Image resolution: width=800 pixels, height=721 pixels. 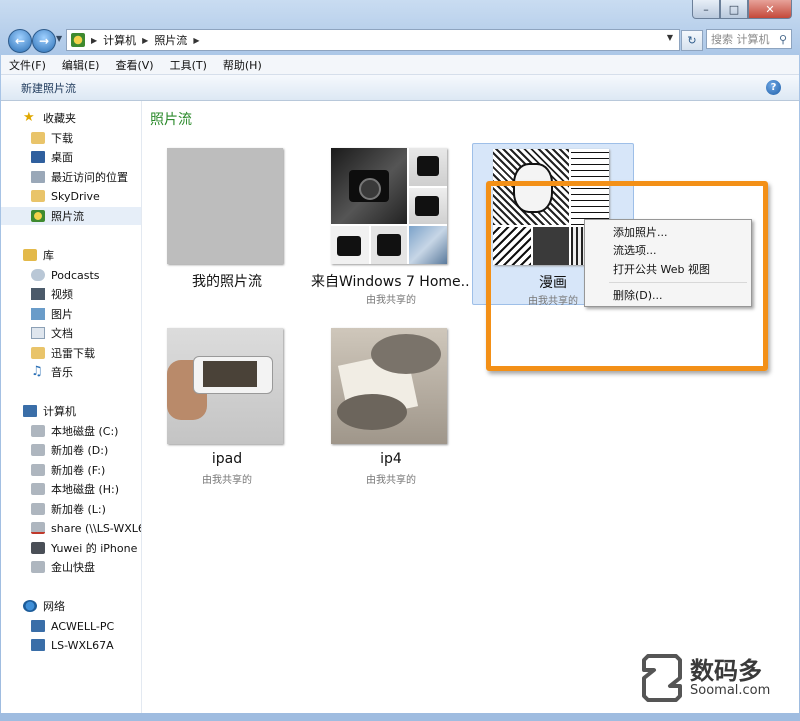 What do you see at coordinates (119, 40) in the screenshot?
I see `breadcrumb-computer: 计算机` at bounding box center [119, 40].